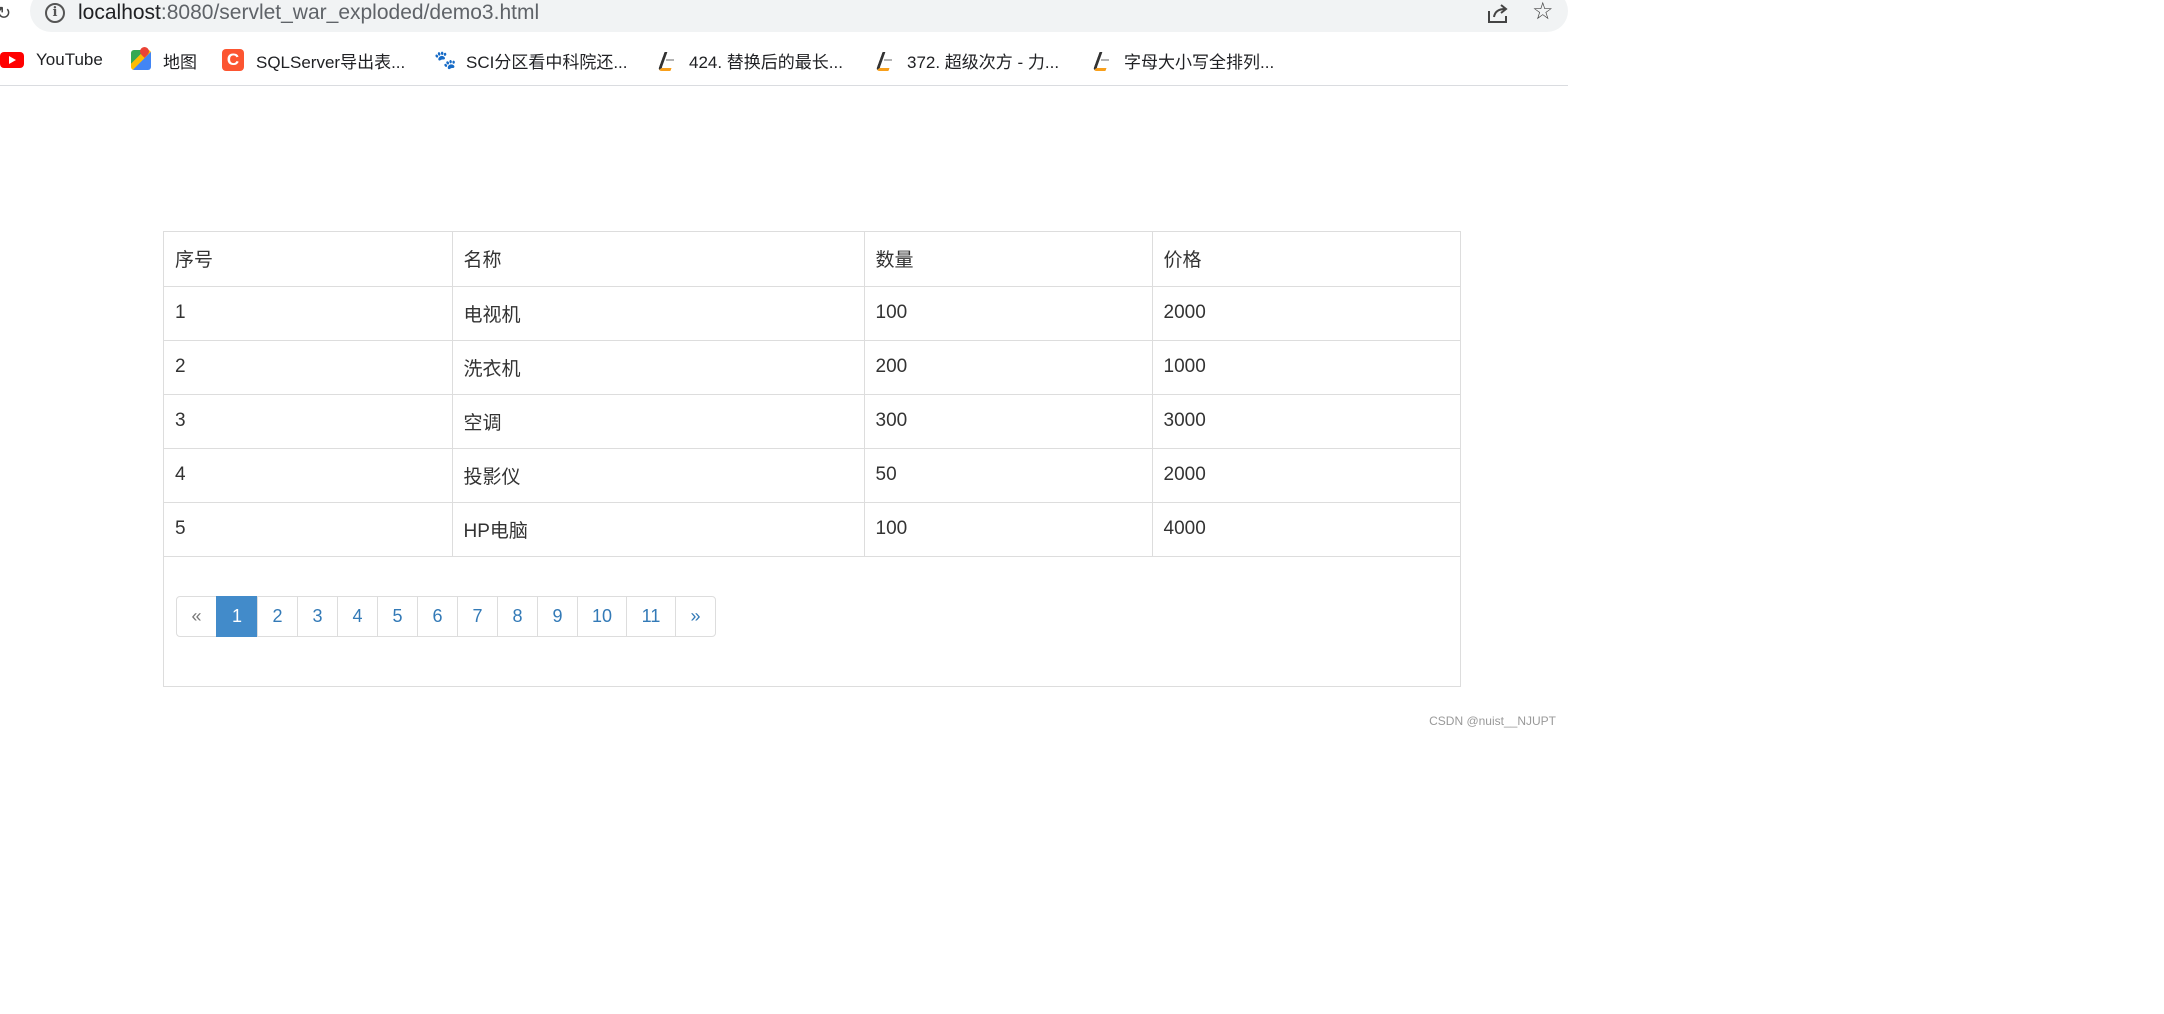  What do you see at coordinates (233, 60) in the screenshot?
I see `csdn-icon: C` at bounding box center [233, 60].